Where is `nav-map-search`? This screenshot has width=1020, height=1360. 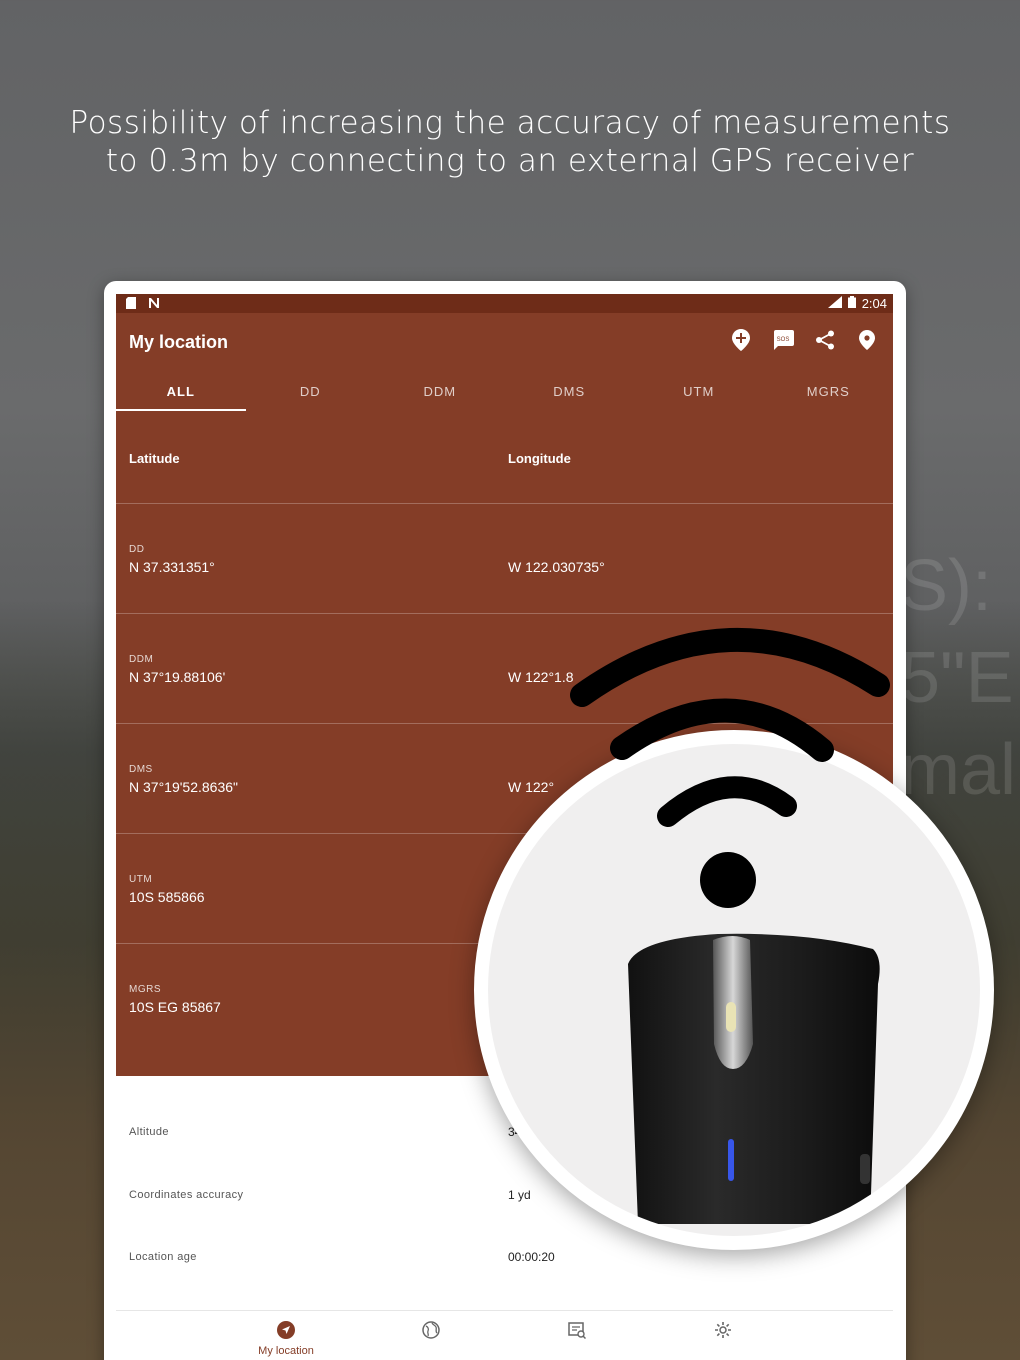
nav-map-search is located at coordinates (577, 1332).